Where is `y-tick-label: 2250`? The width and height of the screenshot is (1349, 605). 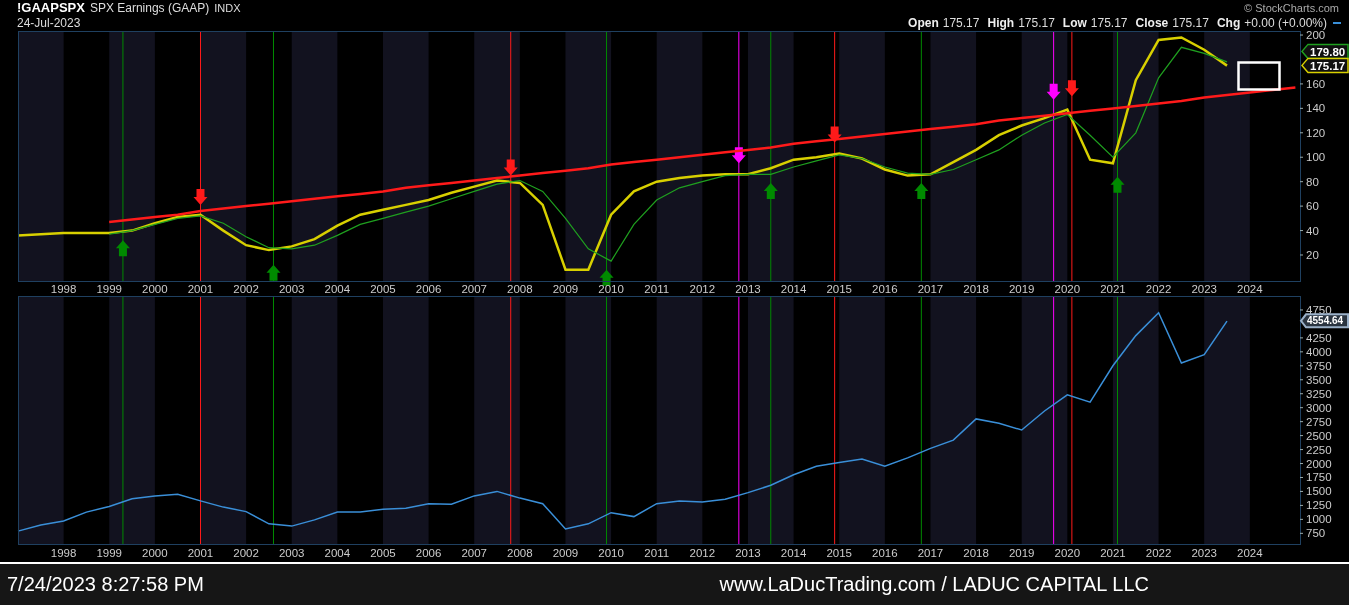
y-tick-label: 2250 is located at coordinates (1319, 449).